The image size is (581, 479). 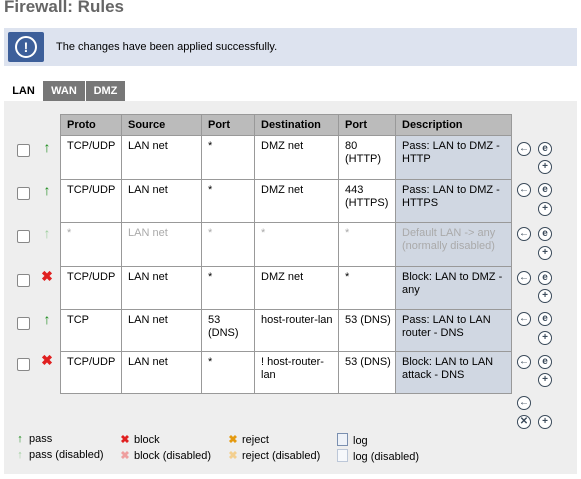 I want to click on cell-dst-port: 443 (HTTPS), so click(x=367, y=201).